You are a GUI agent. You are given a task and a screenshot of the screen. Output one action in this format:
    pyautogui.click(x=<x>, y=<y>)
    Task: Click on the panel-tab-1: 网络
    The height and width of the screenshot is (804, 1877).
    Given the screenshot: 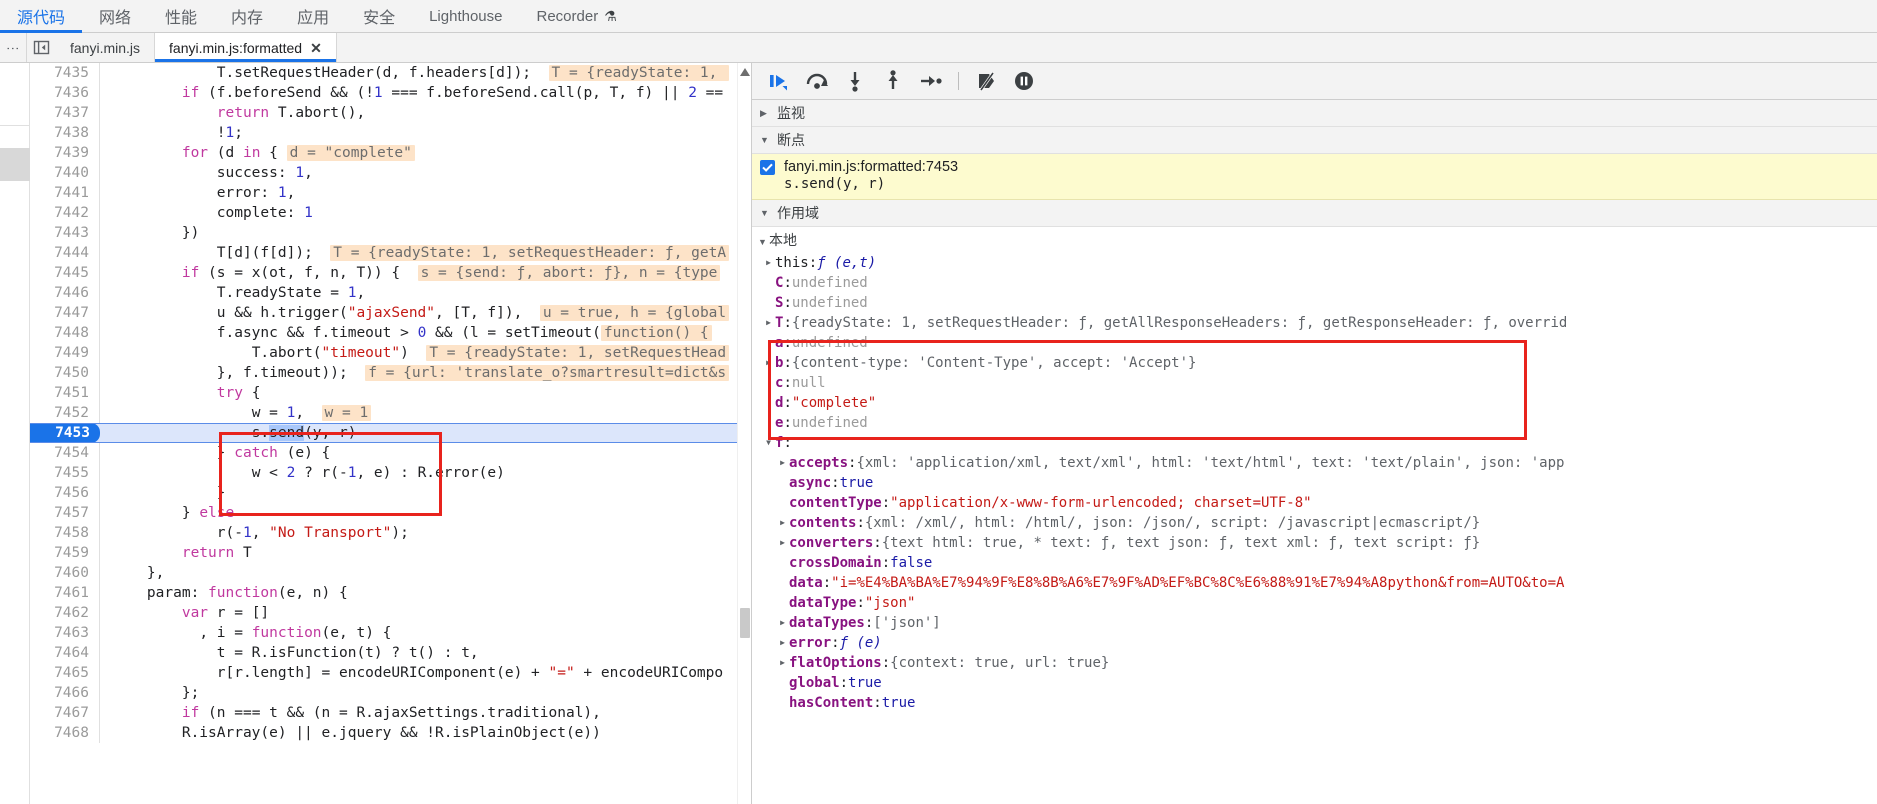 What is the action you would take?
    pyautogui.click(x=115, y=16)
    